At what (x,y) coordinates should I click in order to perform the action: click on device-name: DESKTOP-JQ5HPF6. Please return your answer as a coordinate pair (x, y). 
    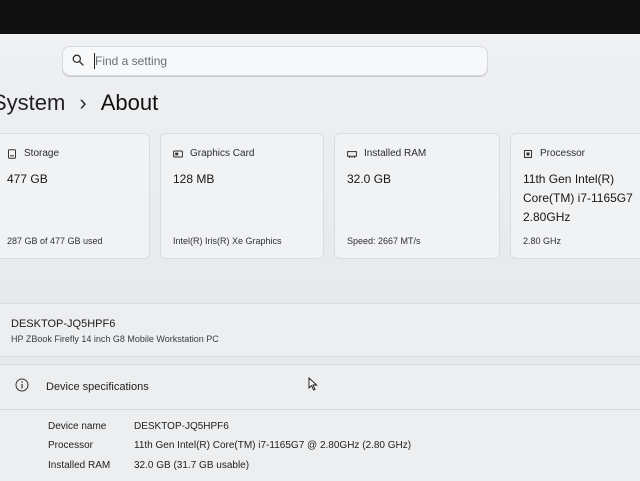
    Looking at the image, I should click on (63, 324).